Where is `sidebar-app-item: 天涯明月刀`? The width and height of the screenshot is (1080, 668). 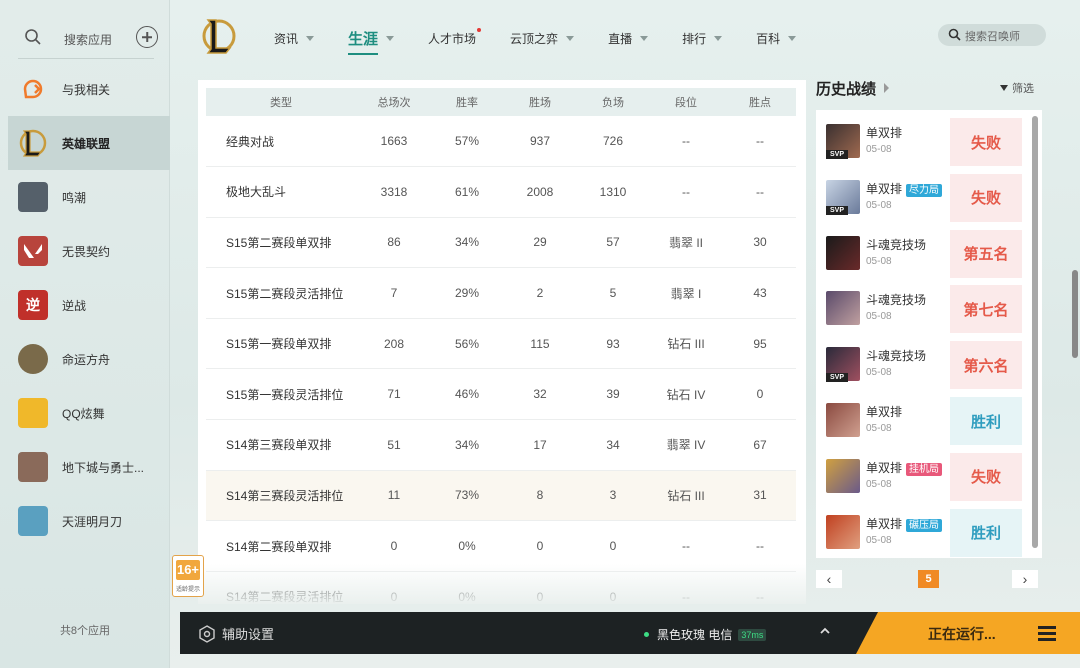
sidebar-app-item: 天涯明月刀 is located at coordinates (89, 521).